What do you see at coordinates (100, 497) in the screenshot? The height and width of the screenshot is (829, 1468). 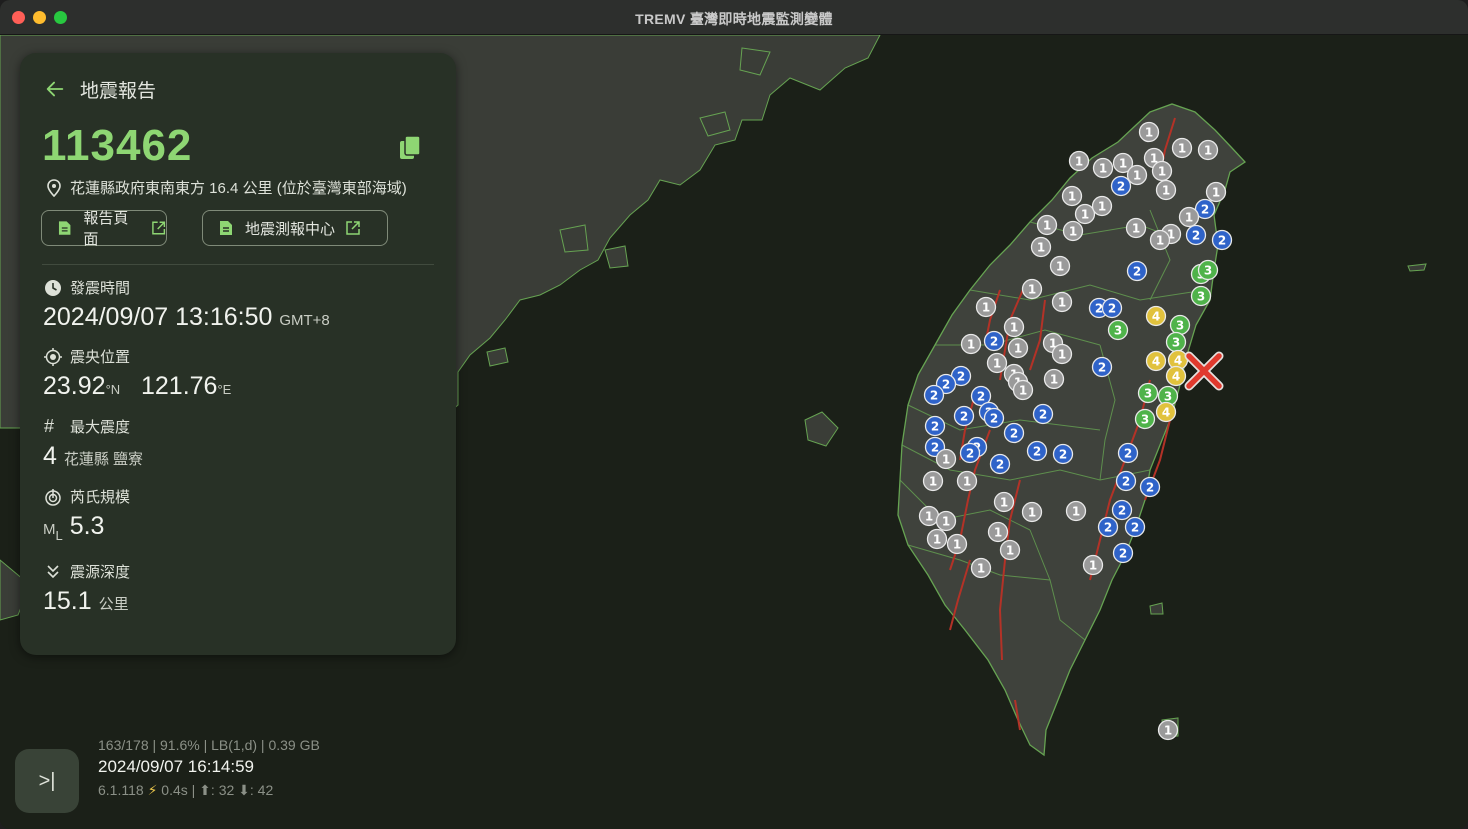 I see `magnitude-label-text: 芮氏規模` at bounding box center [100, 497].